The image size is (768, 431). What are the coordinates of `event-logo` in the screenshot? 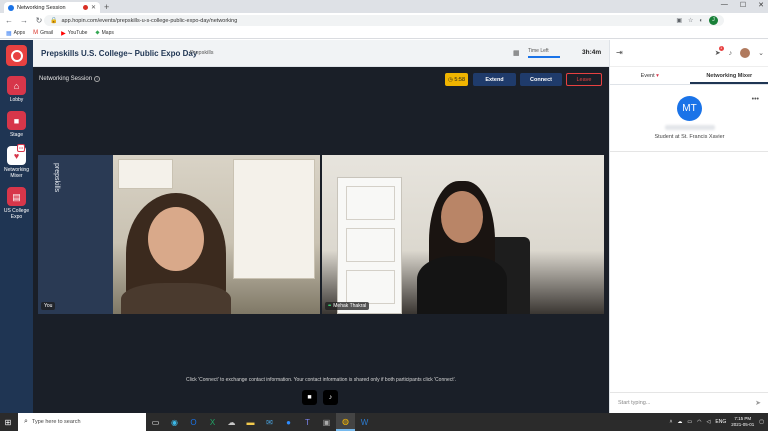 It's located at (16, 55).